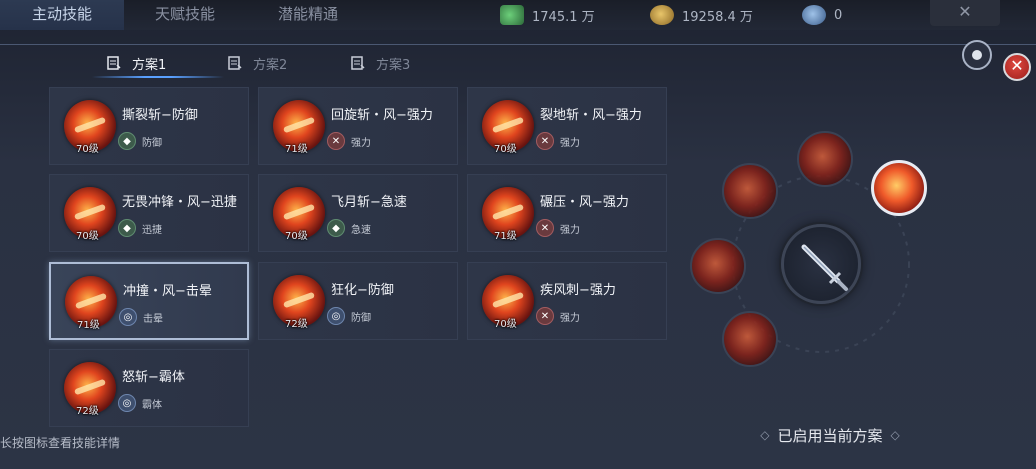  Describe the element at coordinates (814, 15) in the screenshot. I see `blue-crystal-icon` at that location.